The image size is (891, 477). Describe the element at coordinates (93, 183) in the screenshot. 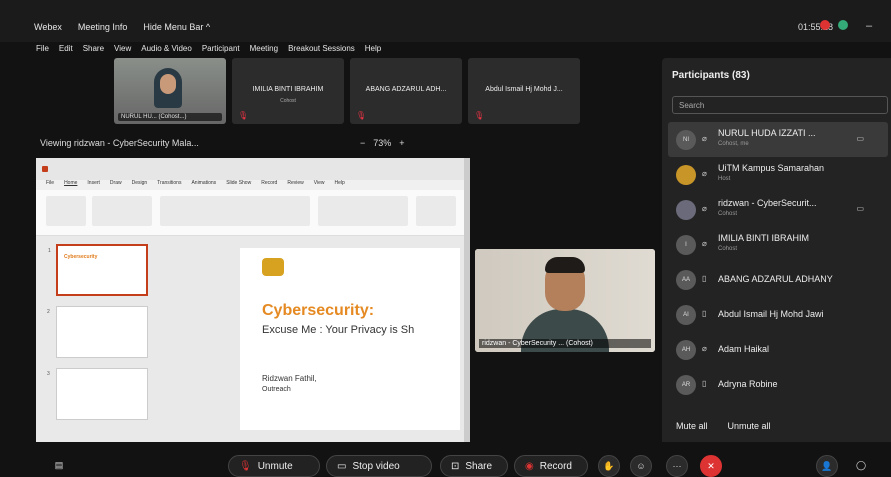

I see `pp-menu-item: Insert` at that location.